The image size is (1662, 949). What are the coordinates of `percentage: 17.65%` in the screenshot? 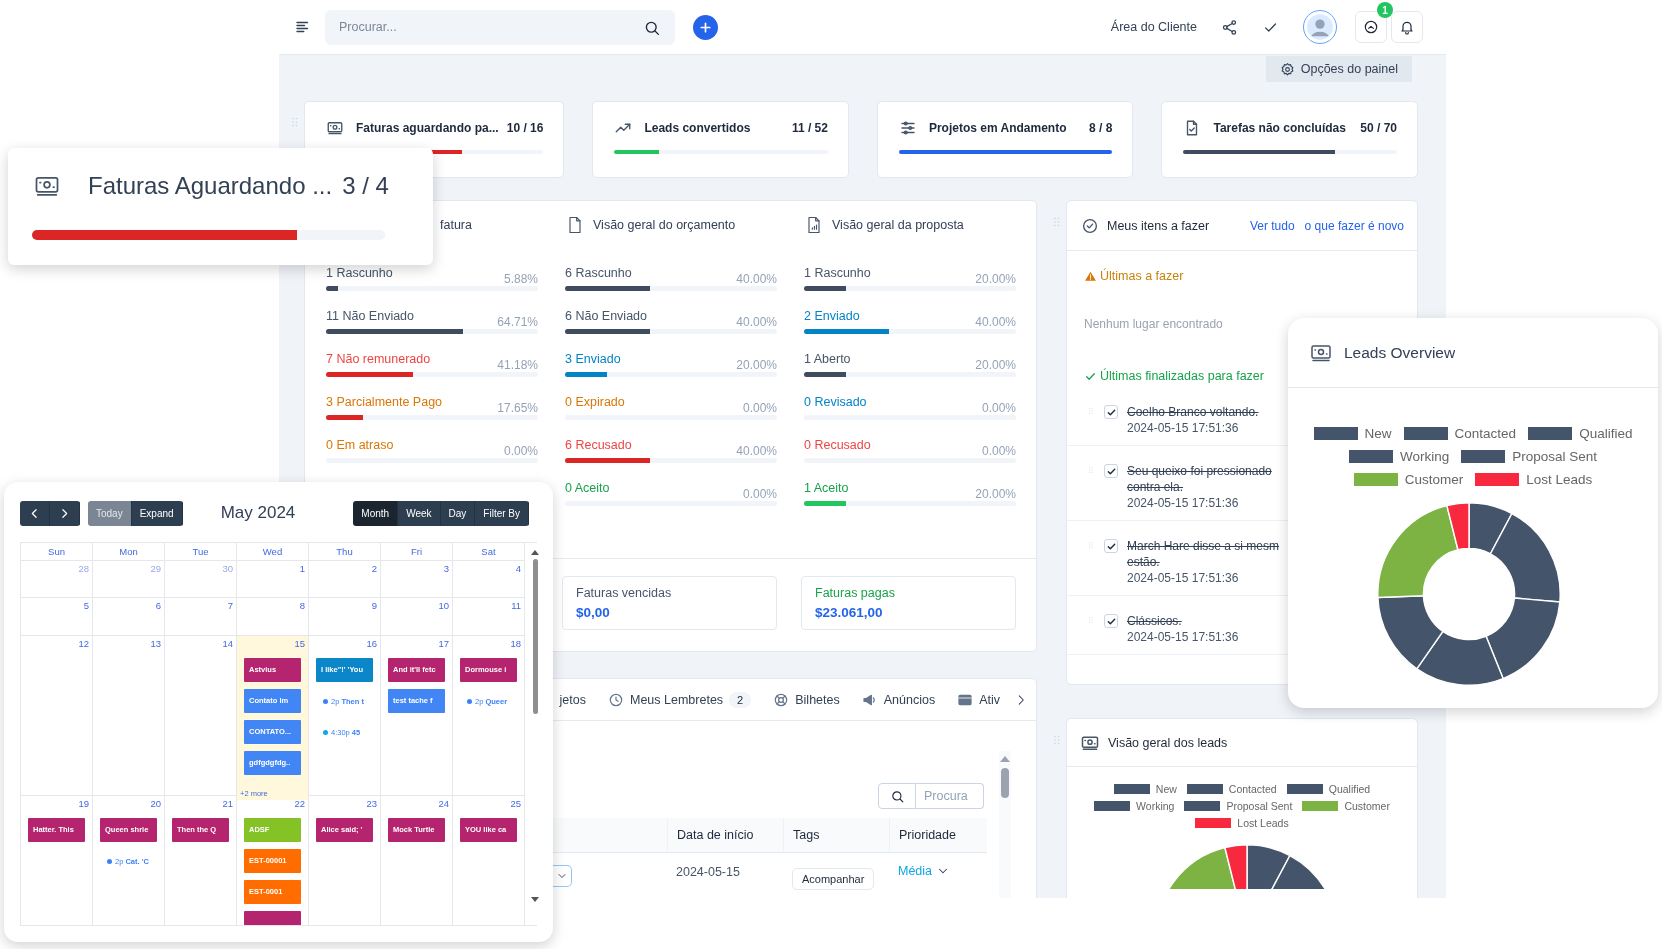 It's located at (517, 408).